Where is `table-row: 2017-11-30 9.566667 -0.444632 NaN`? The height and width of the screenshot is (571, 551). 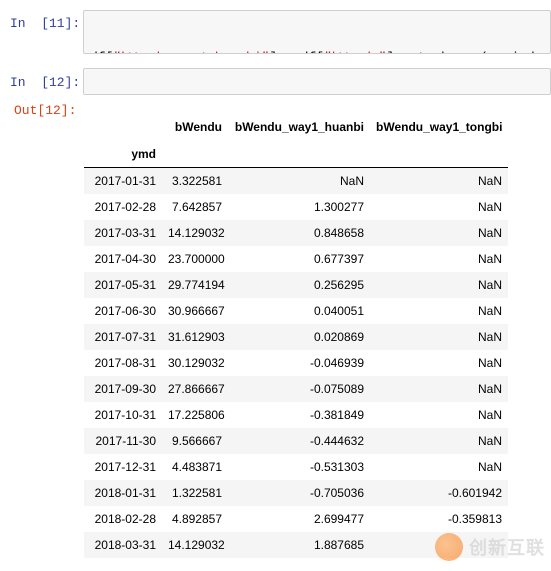
table-row: 2017-11-30 9.566667 -0.444632 NaN is located at coordinates (296, 441).